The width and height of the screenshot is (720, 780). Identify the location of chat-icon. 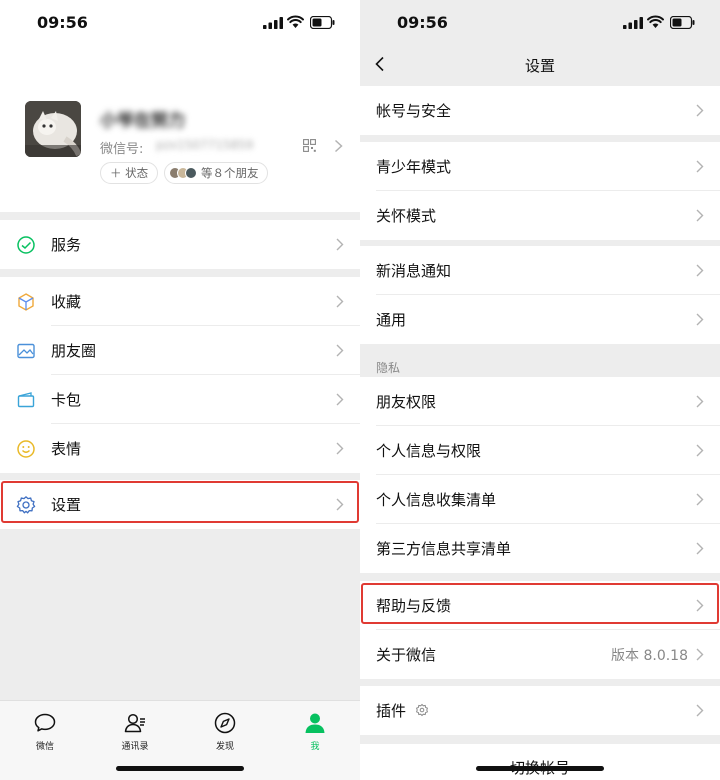
(45, 722).